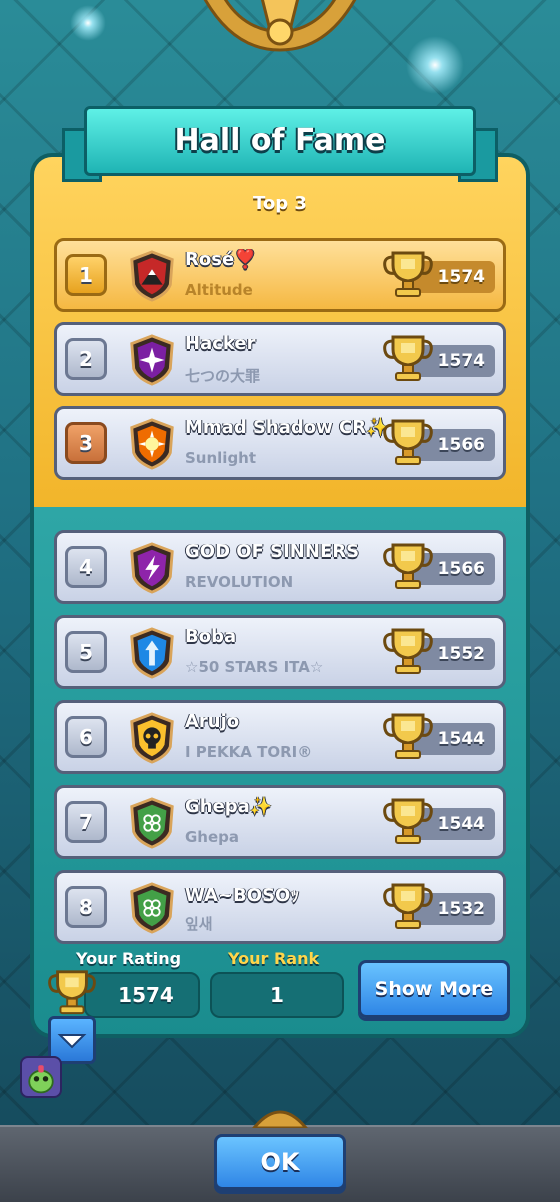 The image size is (560, 1202). What do you see at coordinates (86, 737) in the screenshot?
I see `rank-number: 6` at bounding box center [86, 737].